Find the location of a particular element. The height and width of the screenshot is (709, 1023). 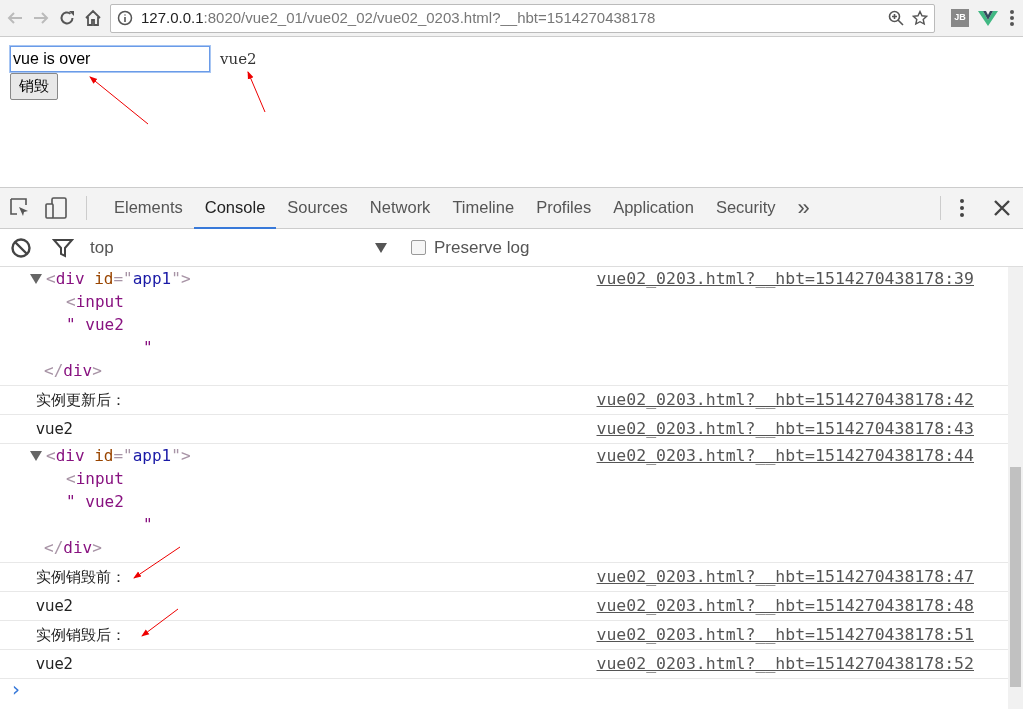

device-icon is located at coordinates (57, 208).